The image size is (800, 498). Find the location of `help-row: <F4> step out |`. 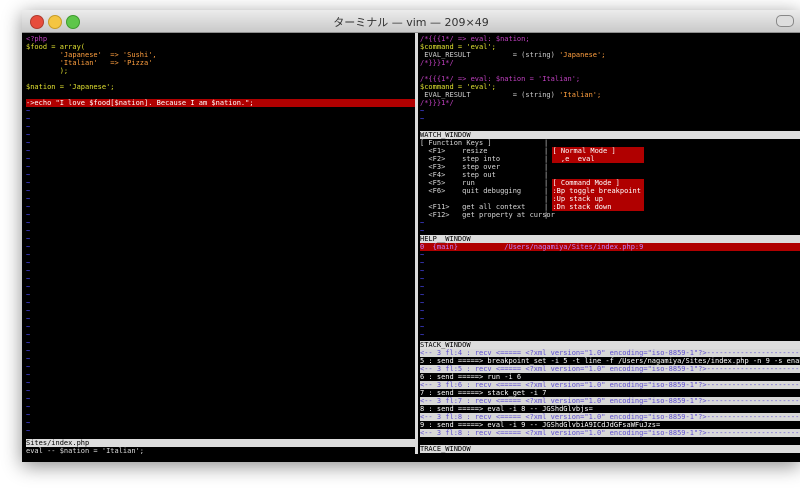

help-row: <F4> step out | is located at coordinates (610, 175).